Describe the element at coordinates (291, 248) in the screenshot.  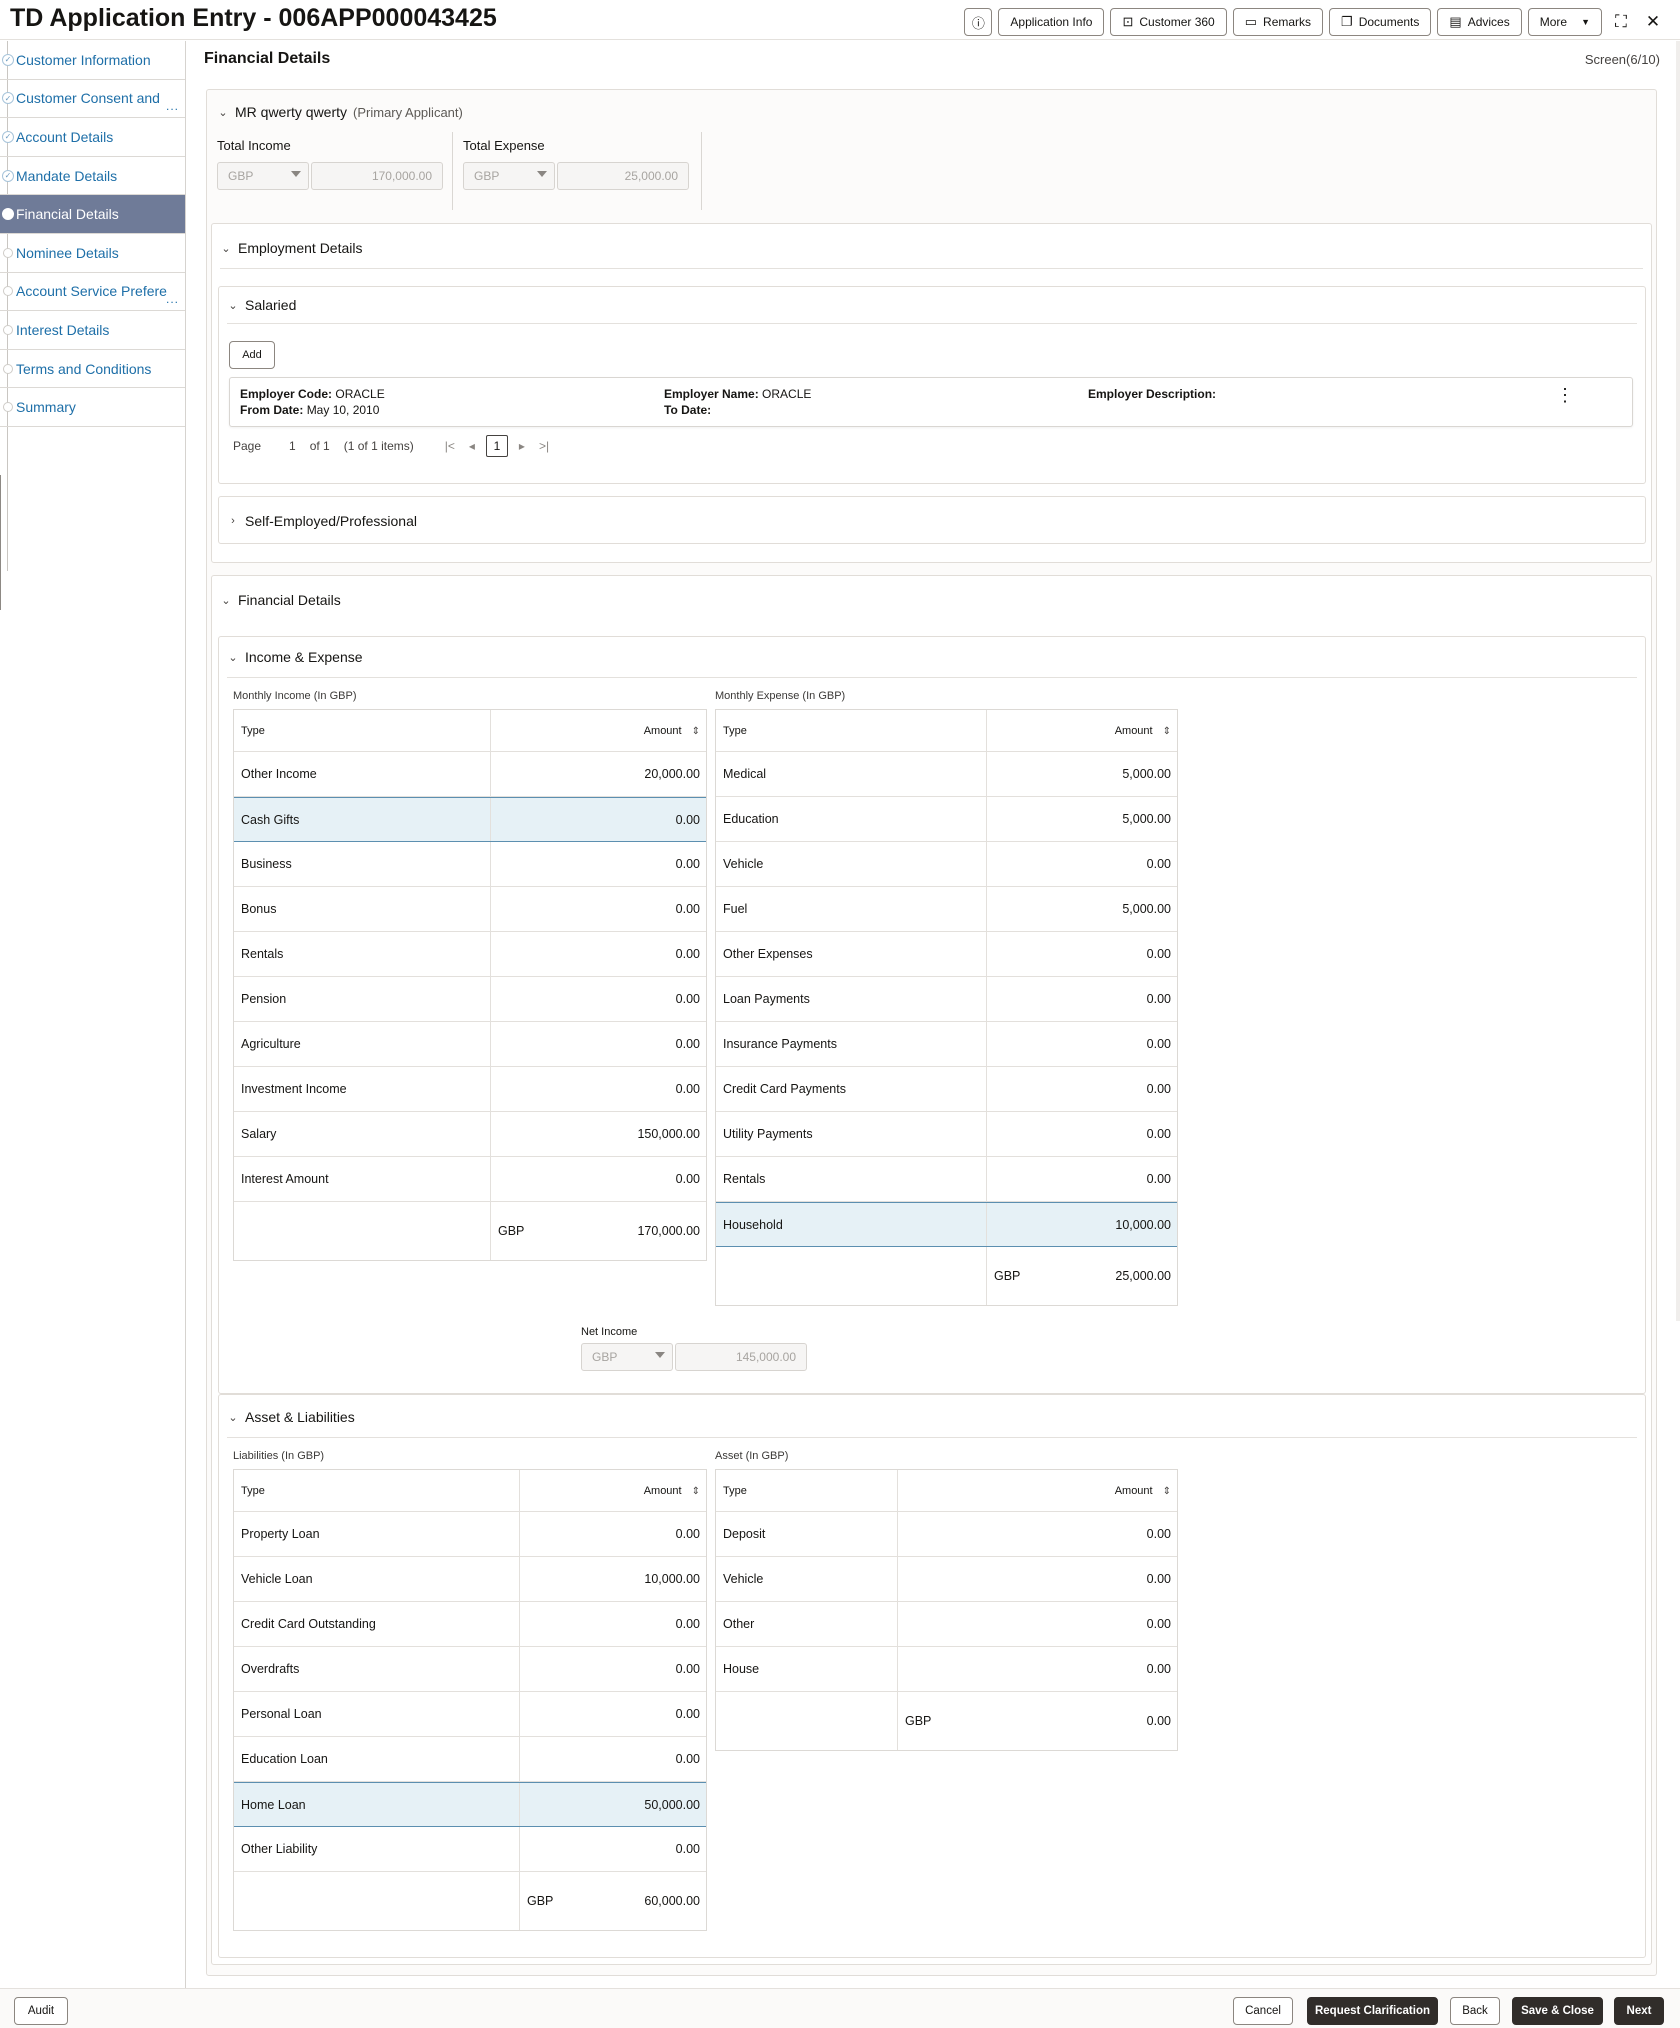
I see `employment-header: ⌄ Employment Details` at that location.